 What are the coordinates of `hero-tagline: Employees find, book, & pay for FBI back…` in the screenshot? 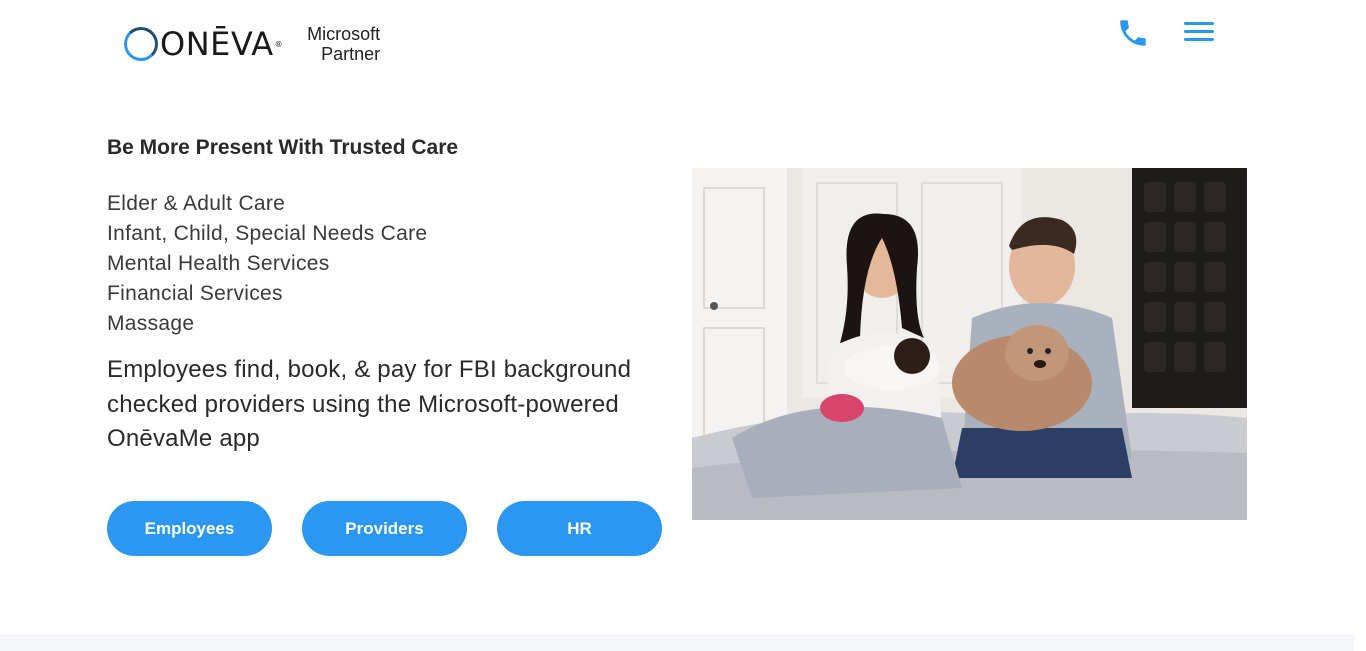 It's located at (369, 404).